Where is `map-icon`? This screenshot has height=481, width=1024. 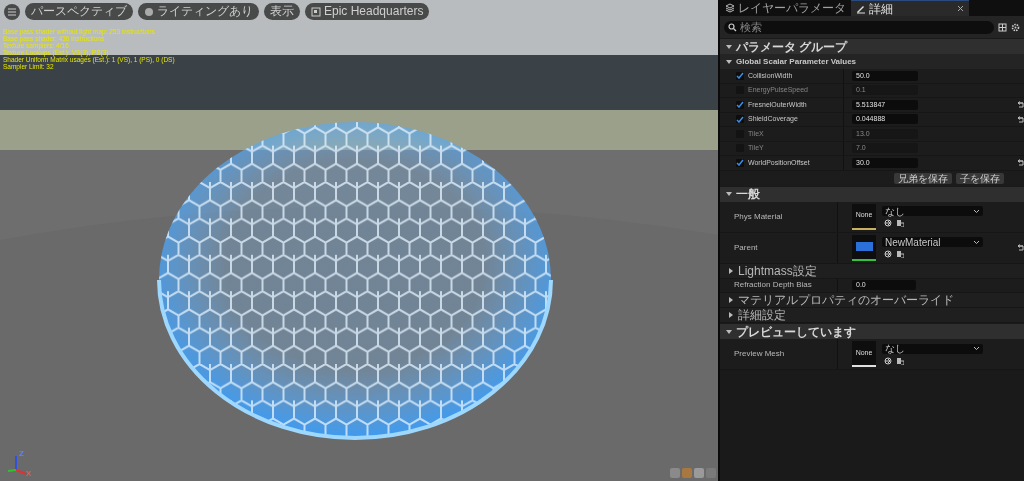 map-icon is located at coordinates (316, 11).